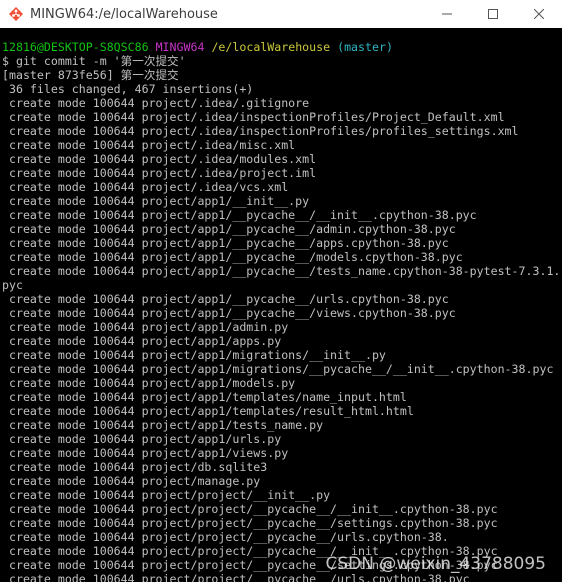 The image size is (562, 582). What do you see at coordinates (145, 327) in the screenshot?
I see `terminal-line: create mode 100644 project/app1/admin.py` at bounding box center [145, 327].